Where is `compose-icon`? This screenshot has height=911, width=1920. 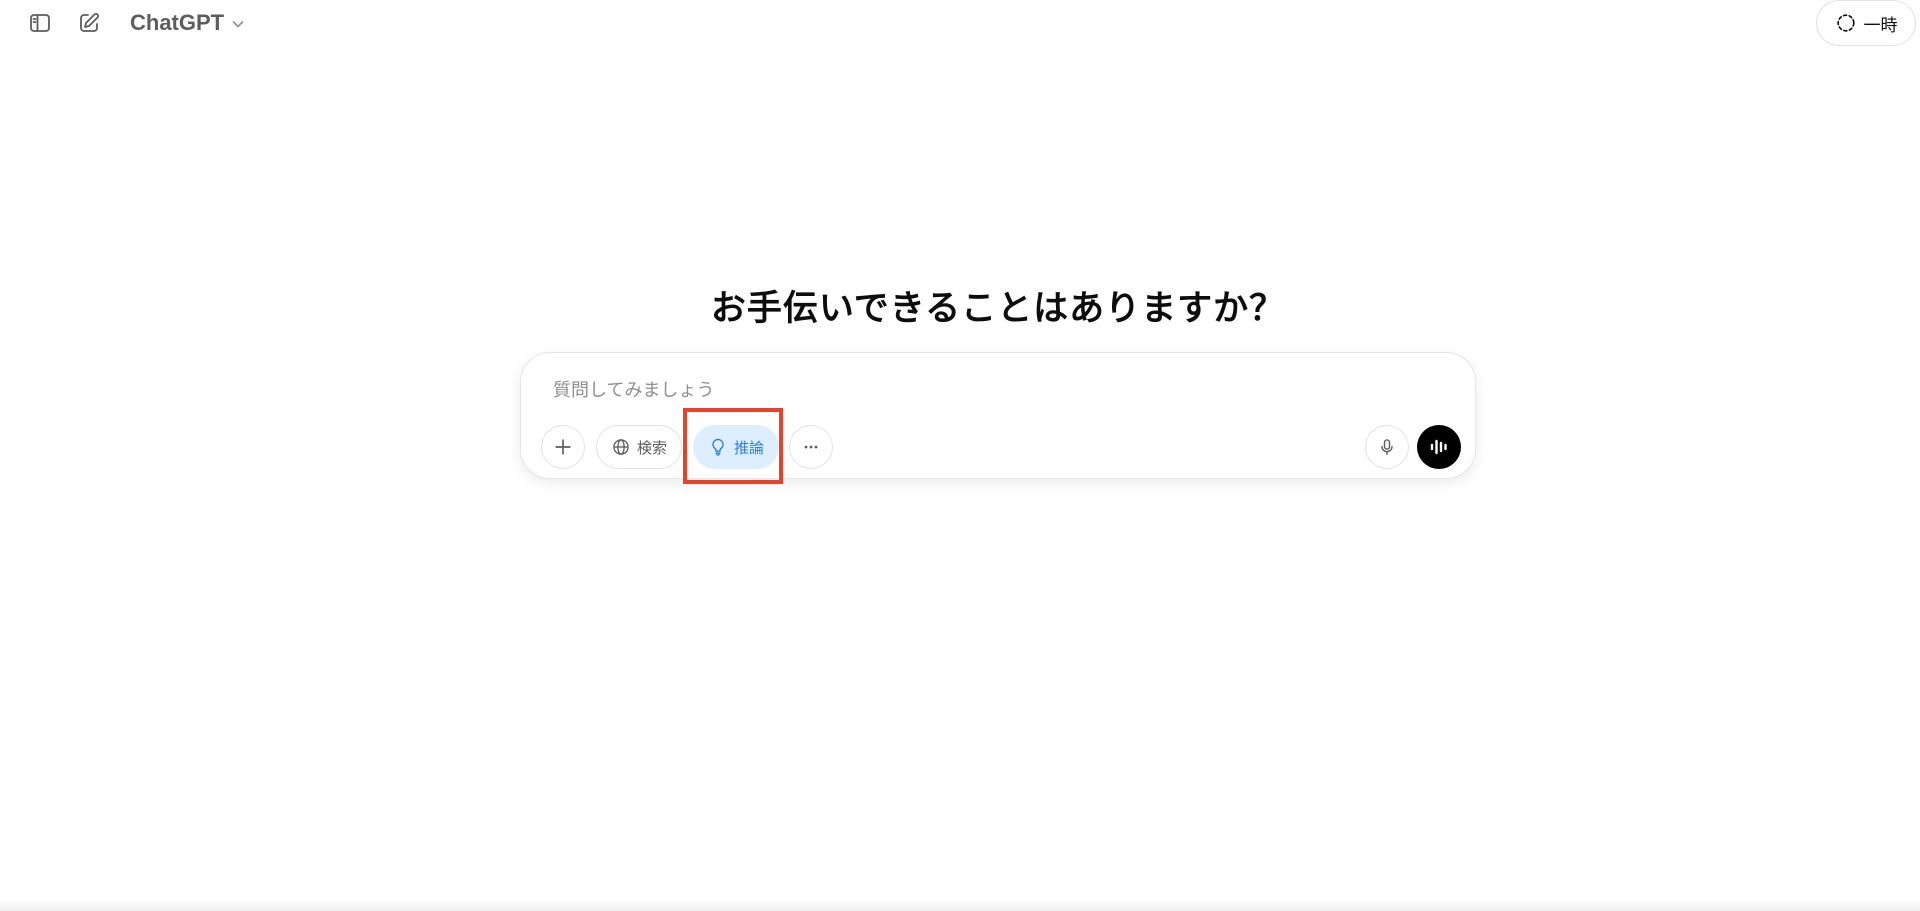
compose-icon is located at coordinates (89, 22).